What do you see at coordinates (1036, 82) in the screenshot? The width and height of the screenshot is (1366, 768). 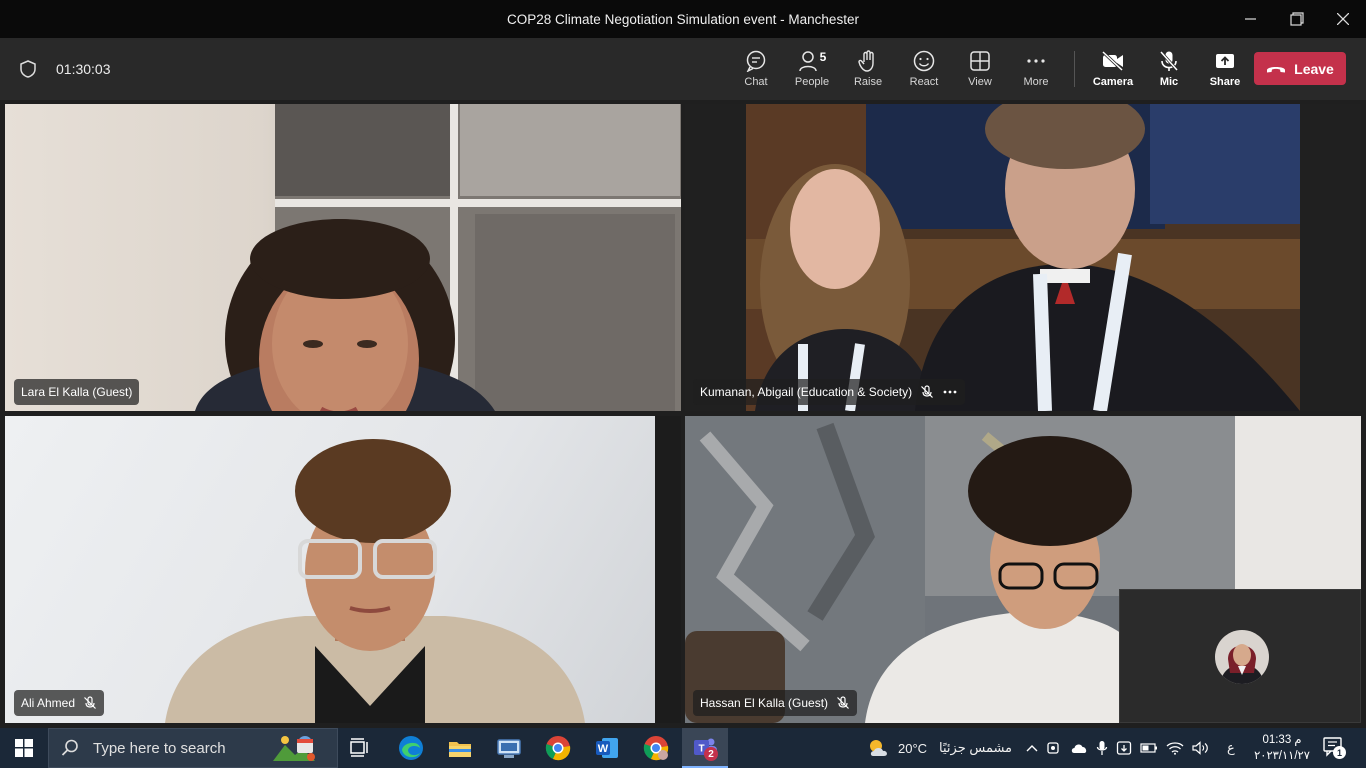 I see `more-label: More` at bounding box center [1036, 82].